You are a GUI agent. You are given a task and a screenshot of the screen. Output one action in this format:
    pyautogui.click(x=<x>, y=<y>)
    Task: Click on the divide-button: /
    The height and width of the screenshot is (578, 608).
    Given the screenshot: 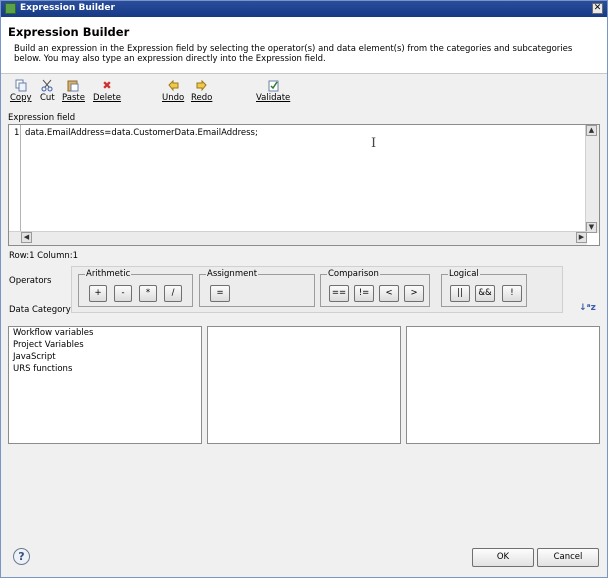 What is the action you would take?
    pyautogui.click(x=173, y=293)
    